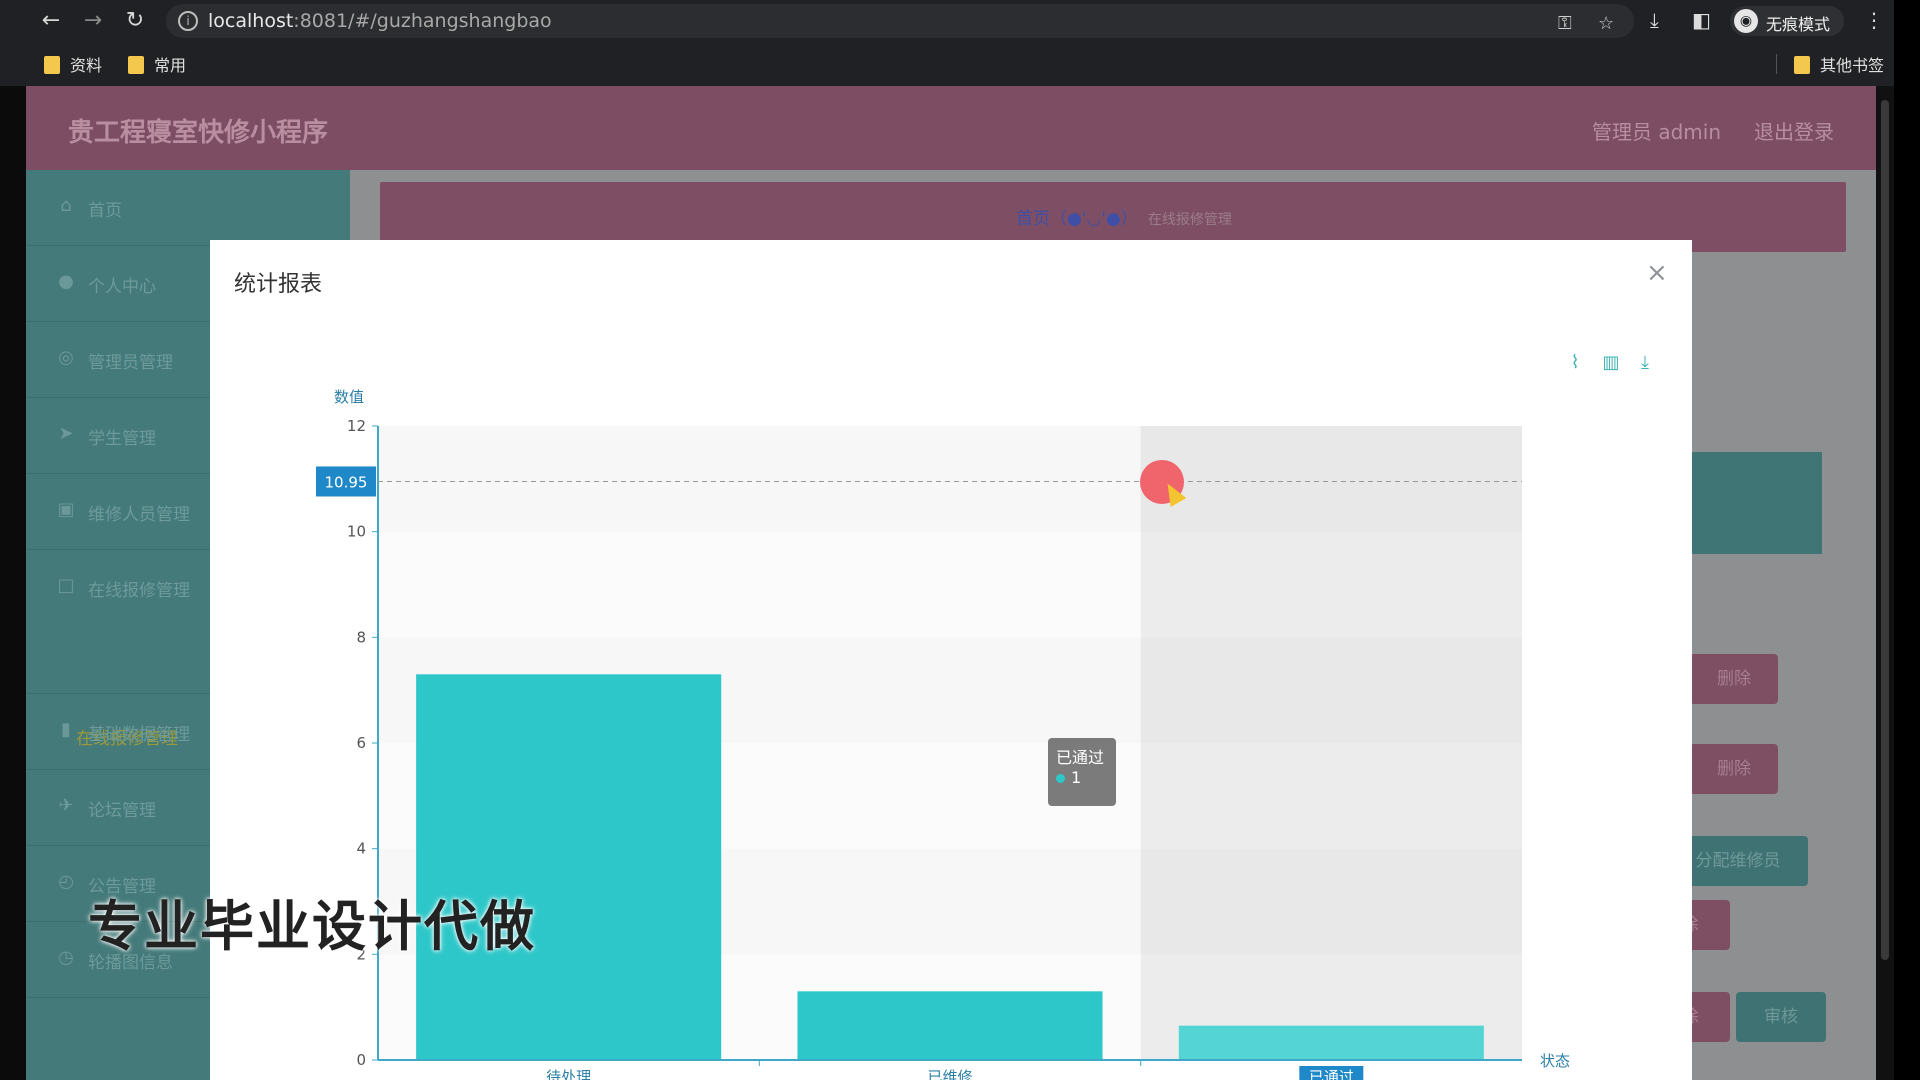 The height and width of the screenshot is (1080, 1920). What do you see at coordinates (139, 591) in the screenshot?
I see `sidebar-item-label: 在线报修管理` at bounding box center [139, 591].